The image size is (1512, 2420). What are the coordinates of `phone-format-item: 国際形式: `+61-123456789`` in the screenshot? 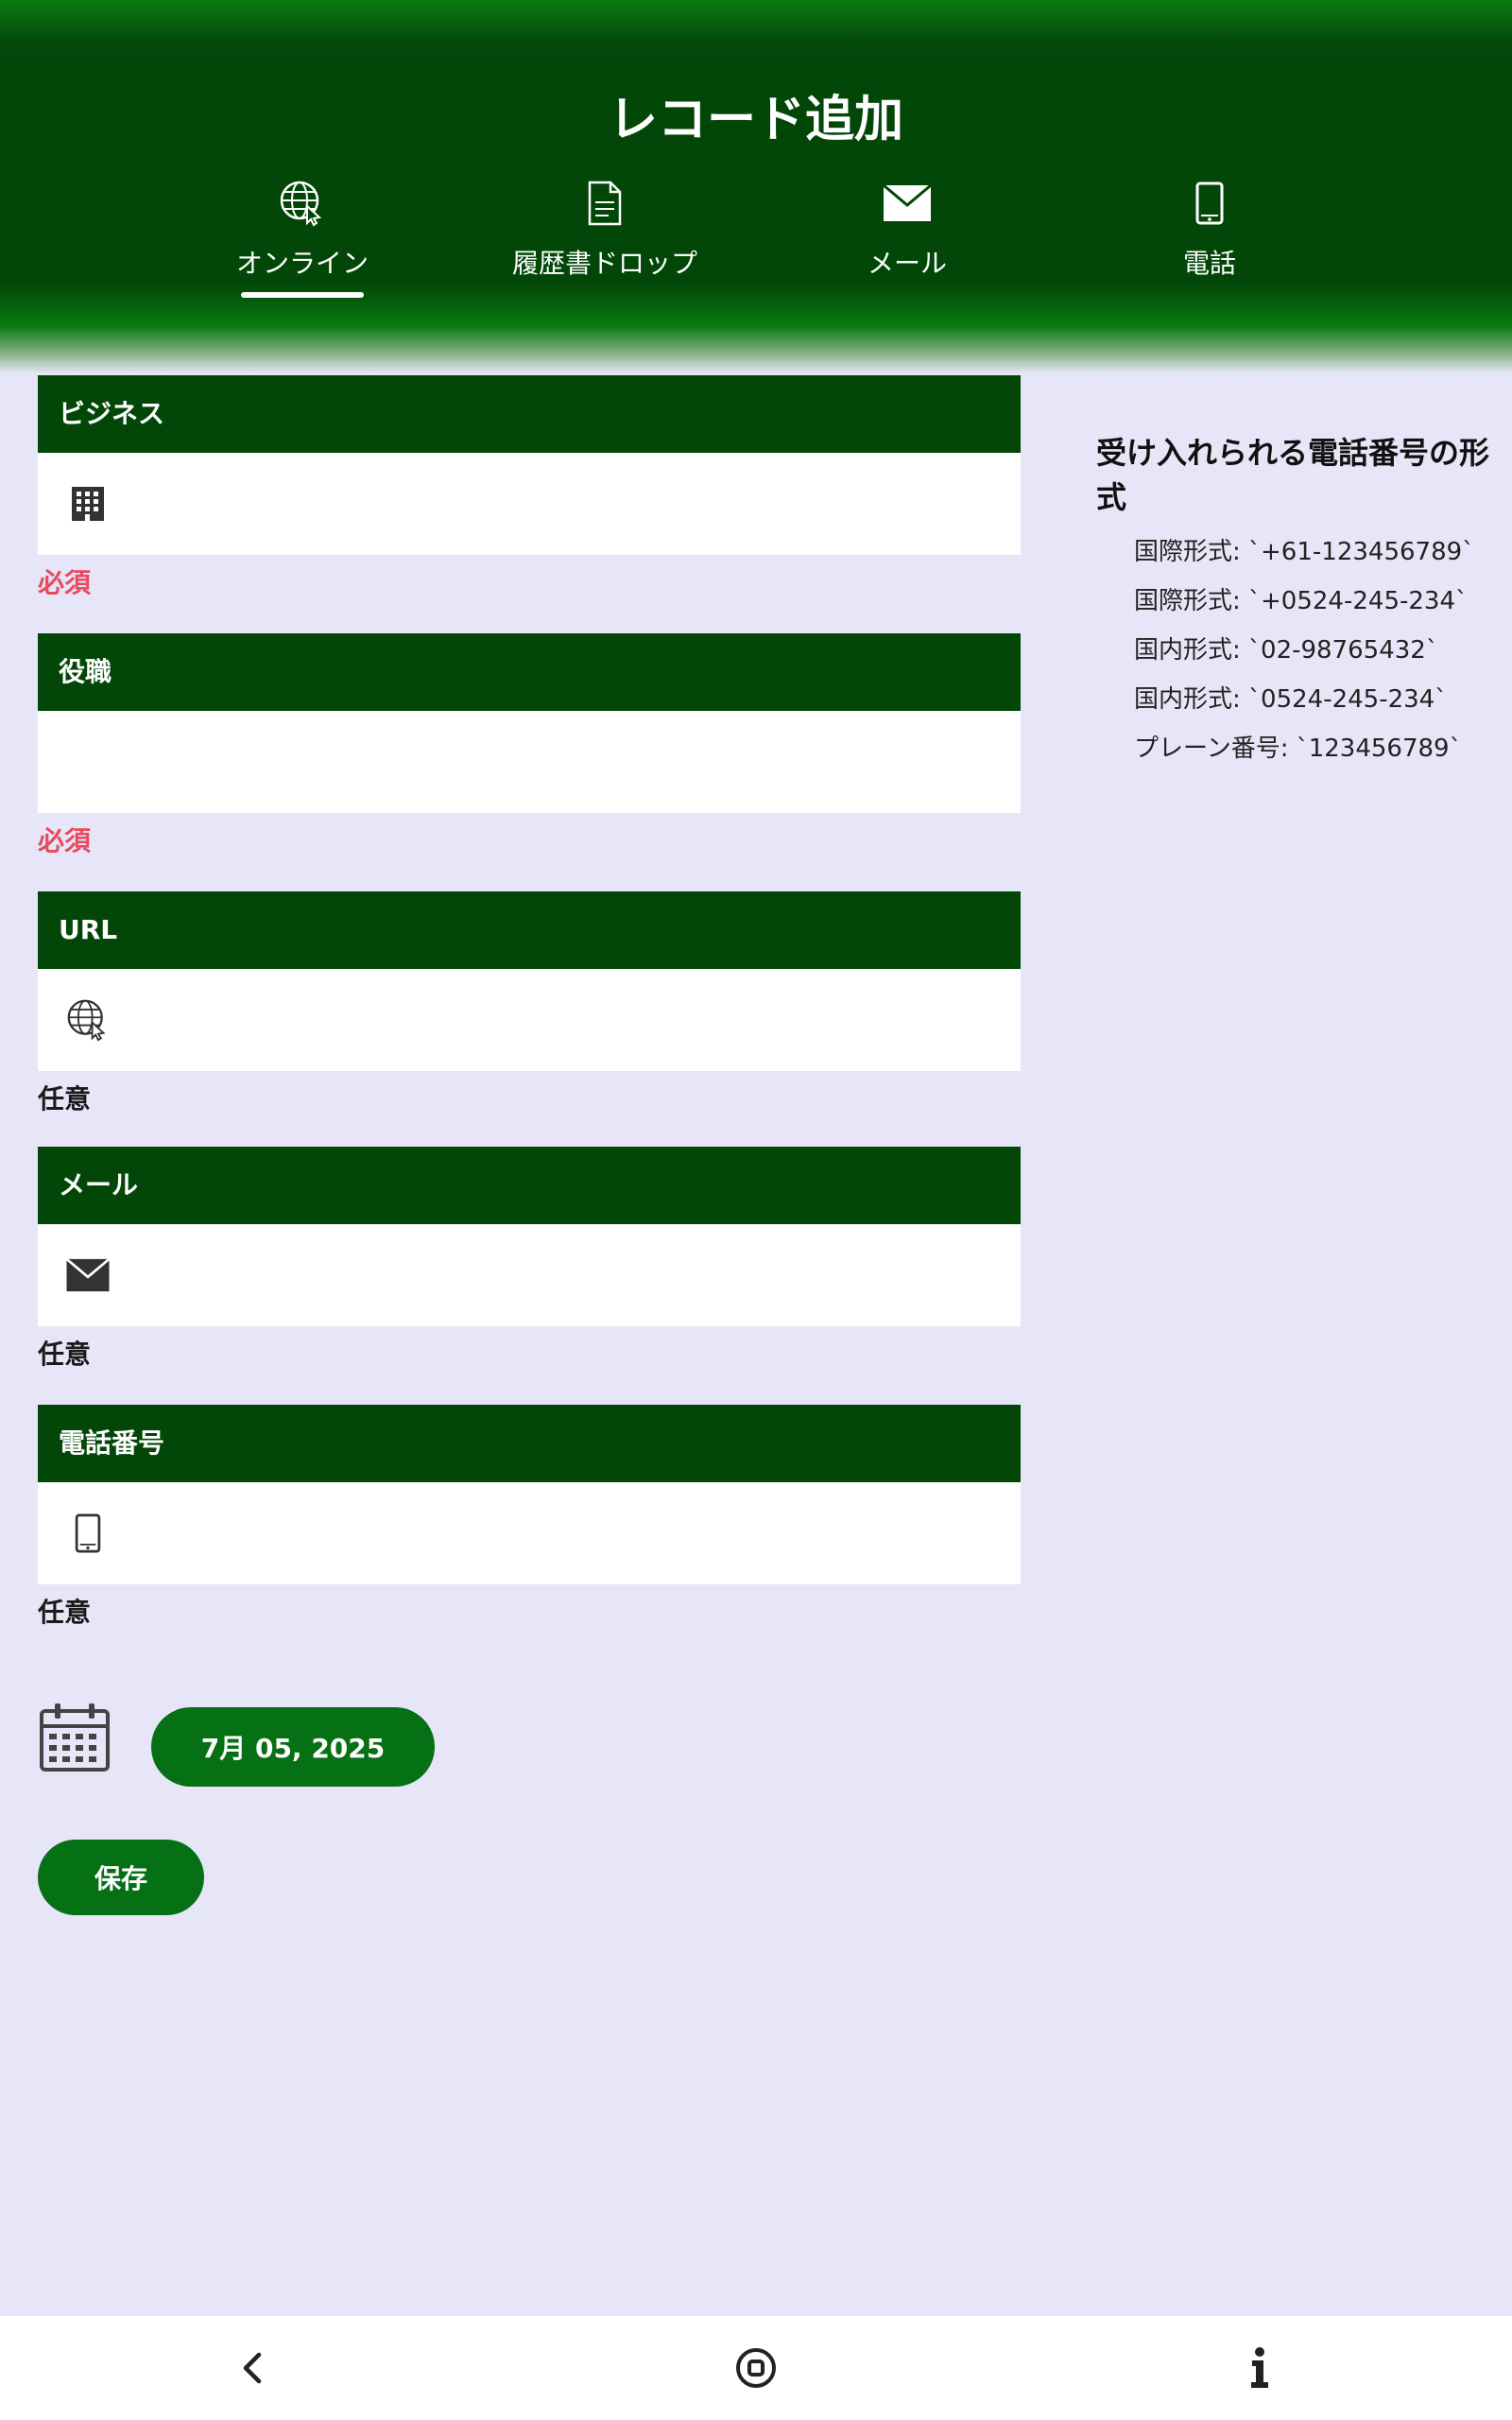 It's located at (1304, 552).